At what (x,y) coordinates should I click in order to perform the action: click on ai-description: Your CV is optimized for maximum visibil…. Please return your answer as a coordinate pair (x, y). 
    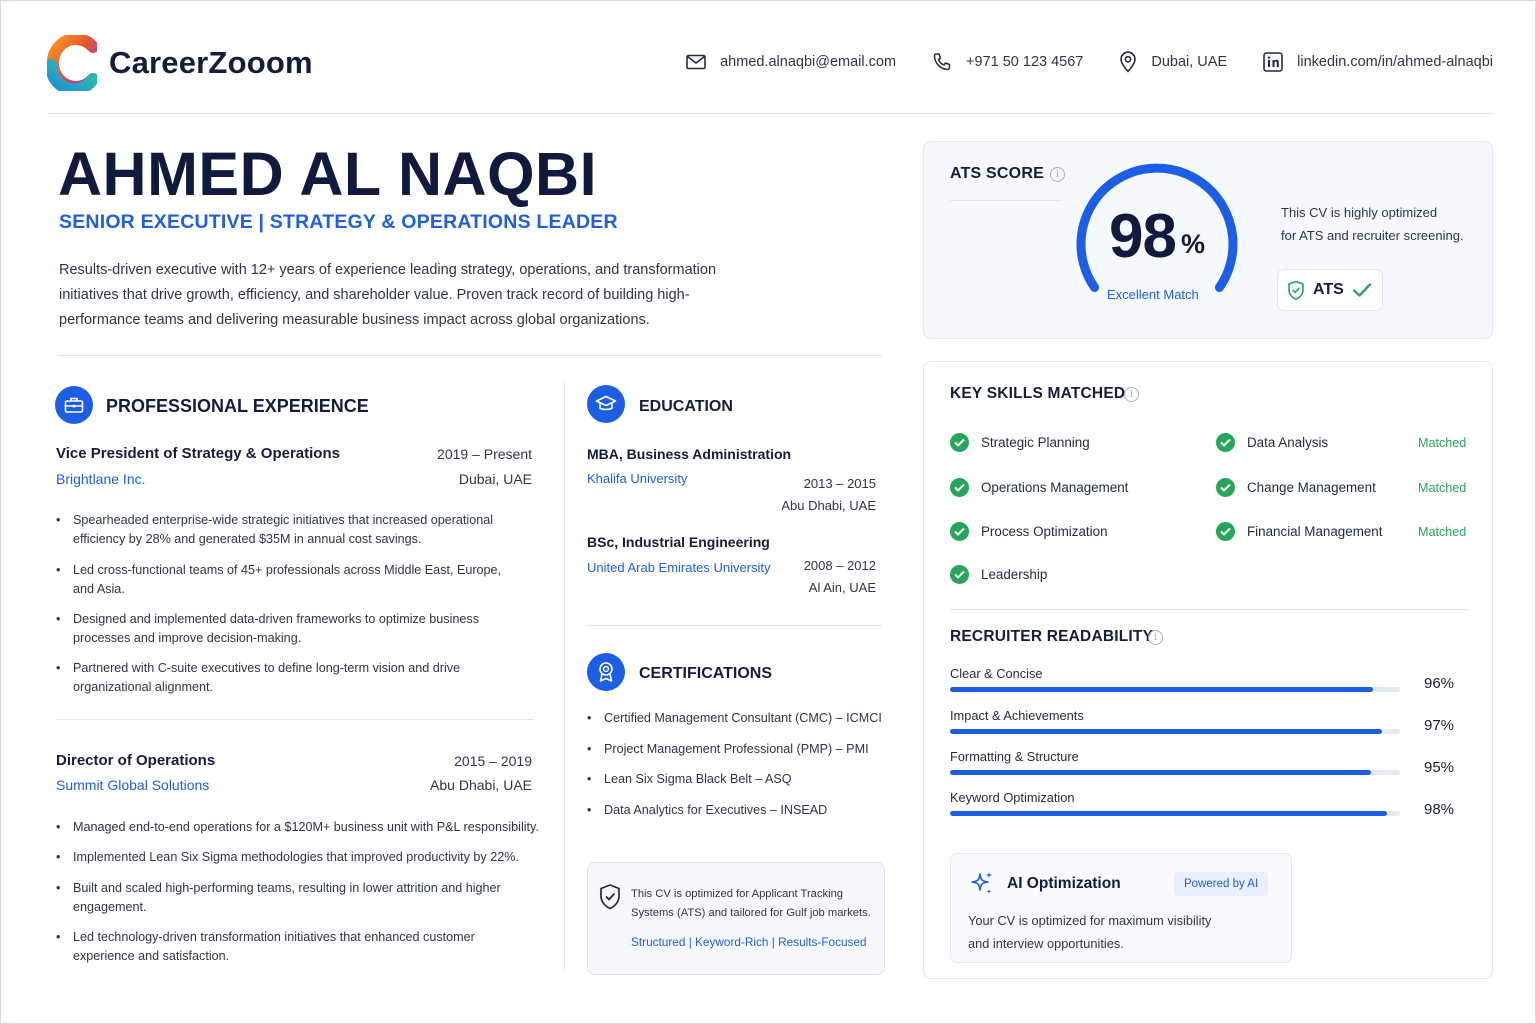
    Looking at the image, I should click on (1090, 932).